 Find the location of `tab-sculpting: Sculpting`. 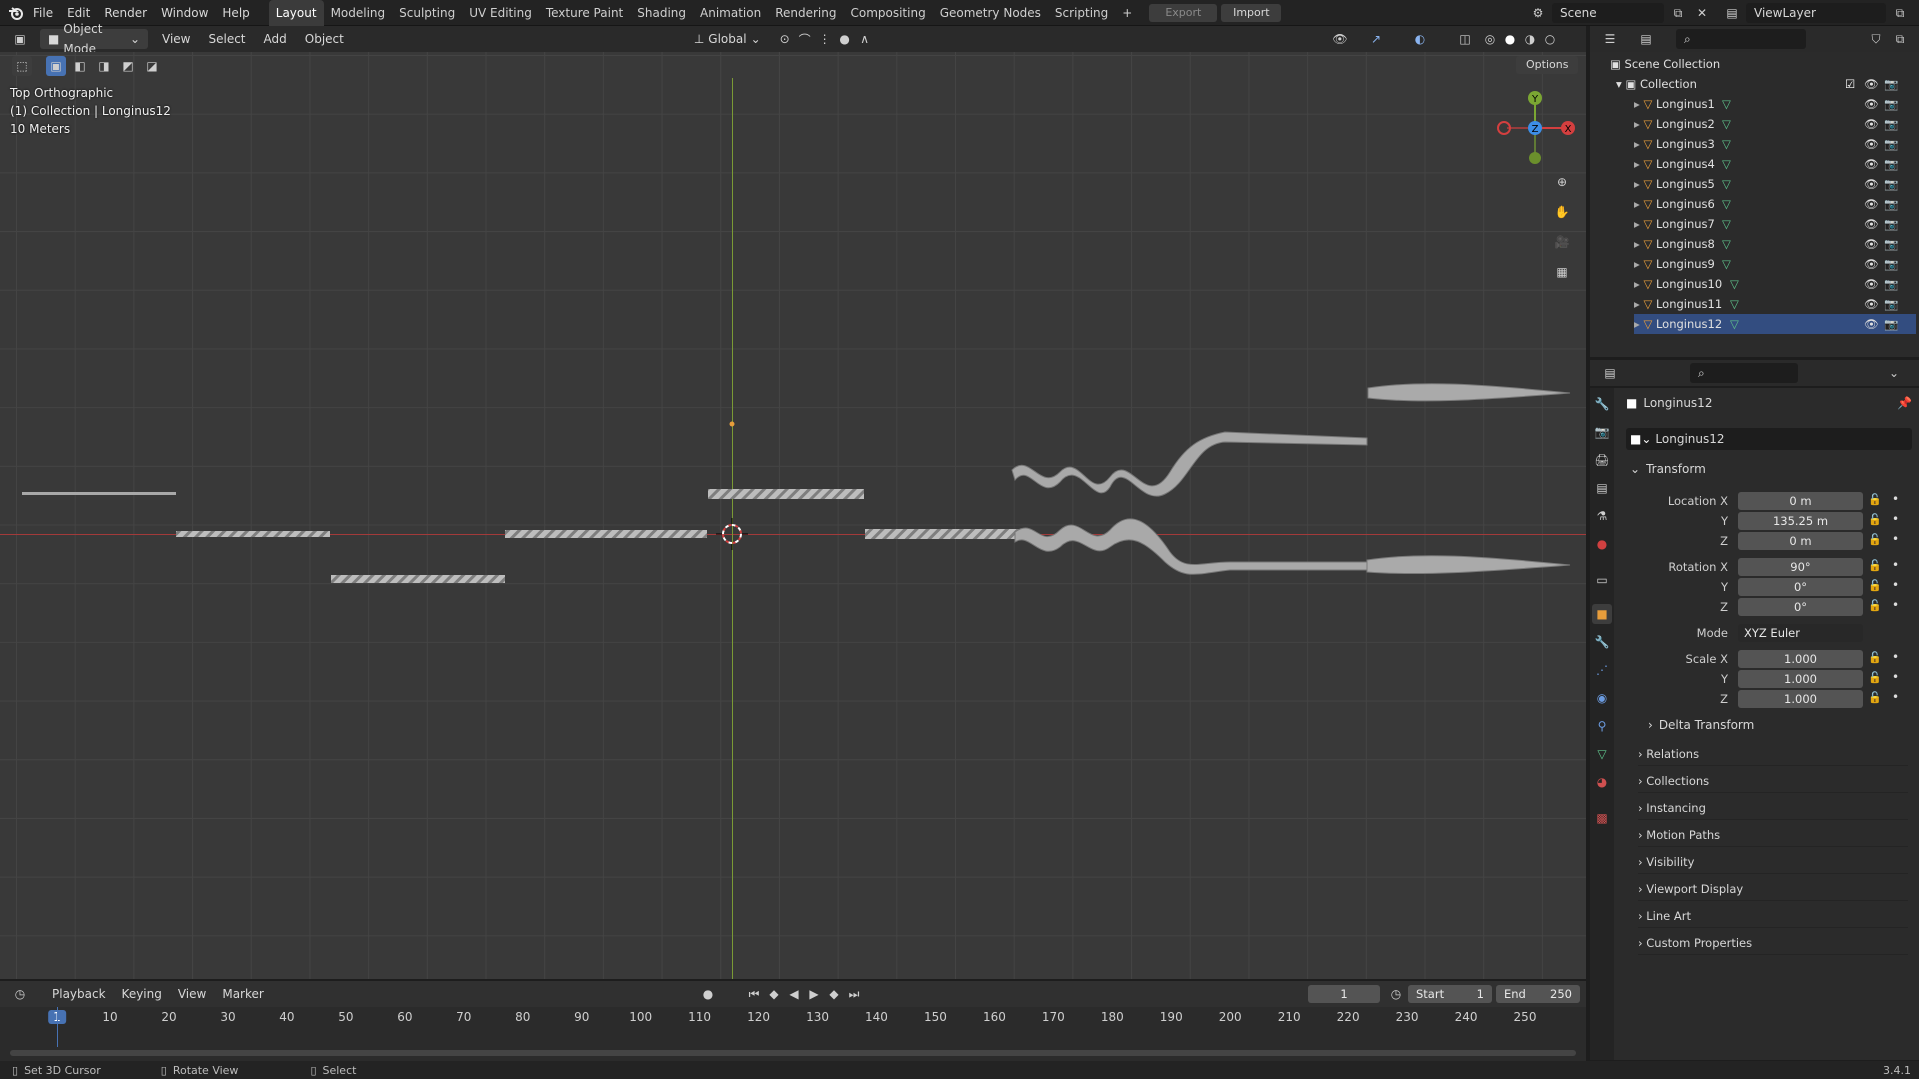

tab-sculpting: Sculpting is located at coordinates (427, 13).